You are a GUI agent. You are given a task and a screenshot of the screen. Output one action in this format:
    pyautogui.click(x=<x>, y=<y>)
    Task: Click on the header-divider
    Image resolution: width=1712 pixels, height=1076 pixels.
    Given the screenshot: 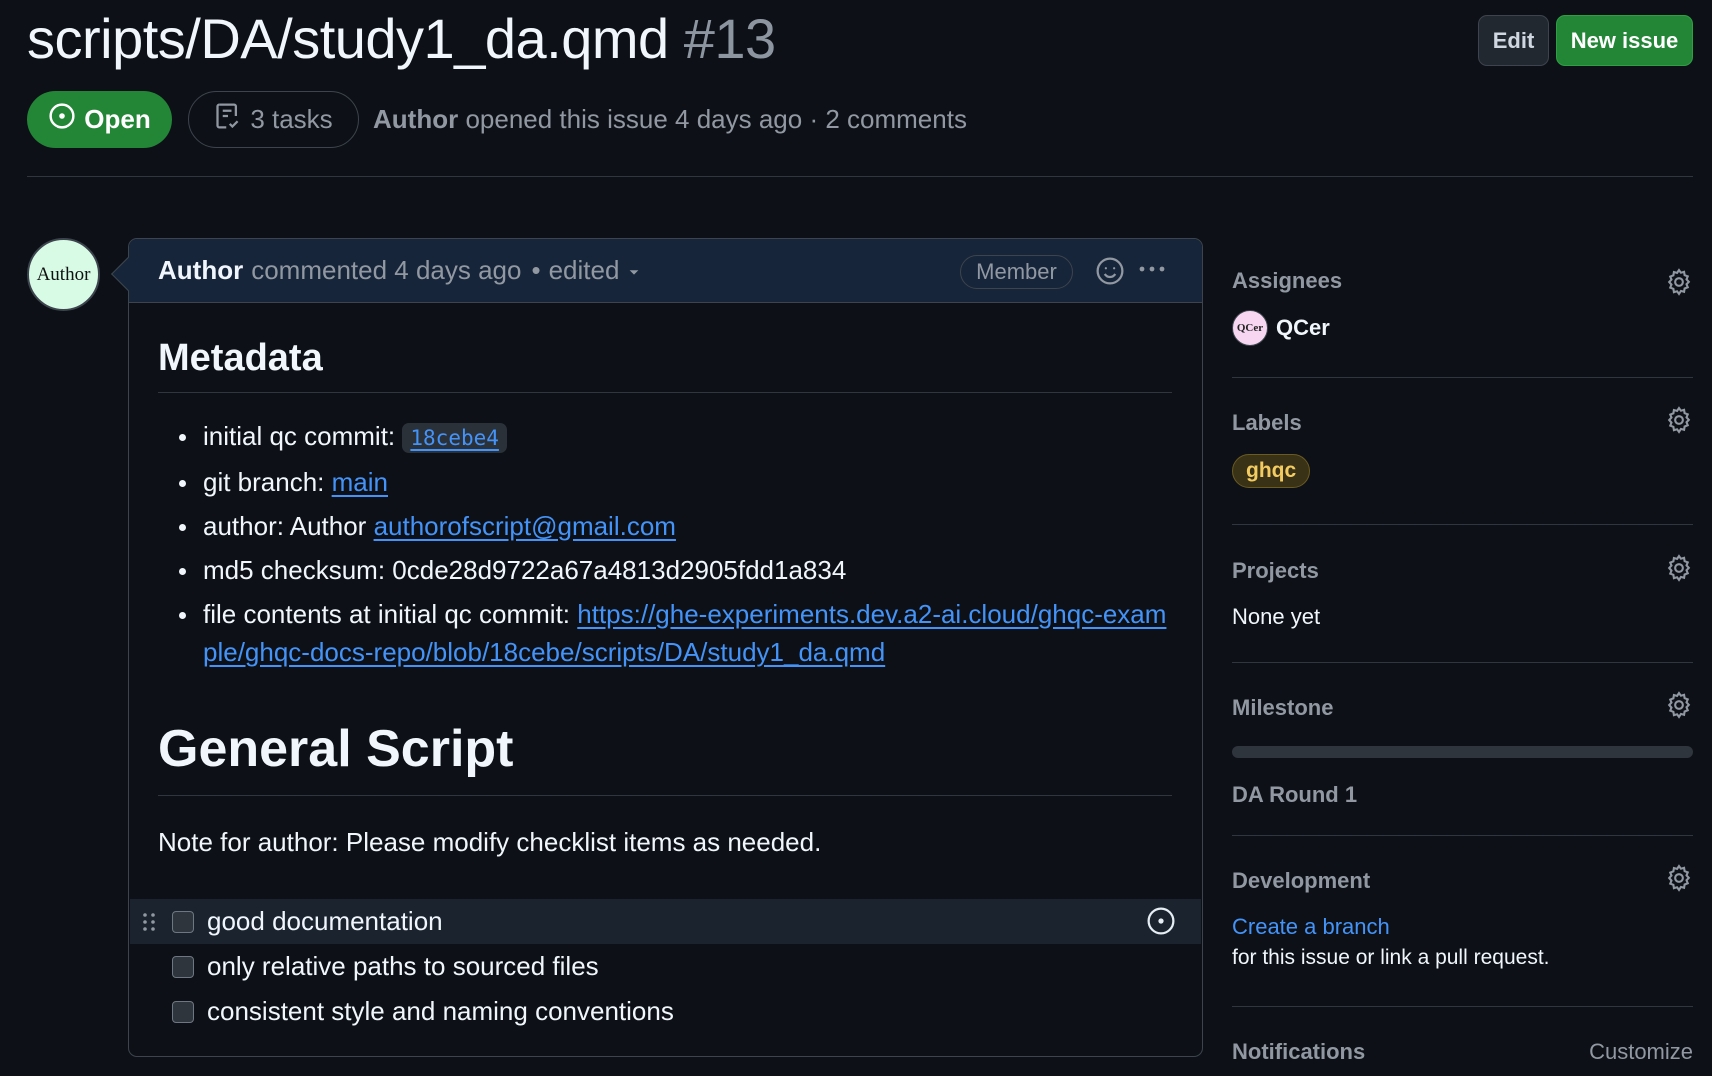 What is the action you would take?
    pyautogui.click(x=860, y=176)
    